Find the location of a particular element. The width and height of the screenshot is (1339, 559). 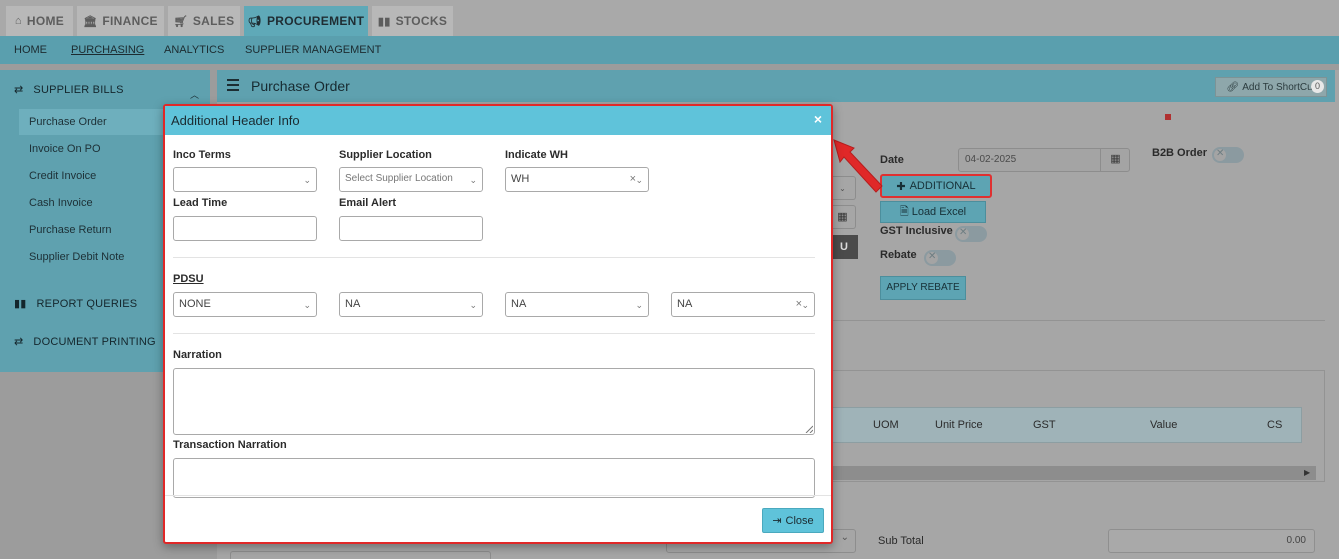

load-excel-button: 🗎︎ Load Excel is located at coordinates (933, 212).